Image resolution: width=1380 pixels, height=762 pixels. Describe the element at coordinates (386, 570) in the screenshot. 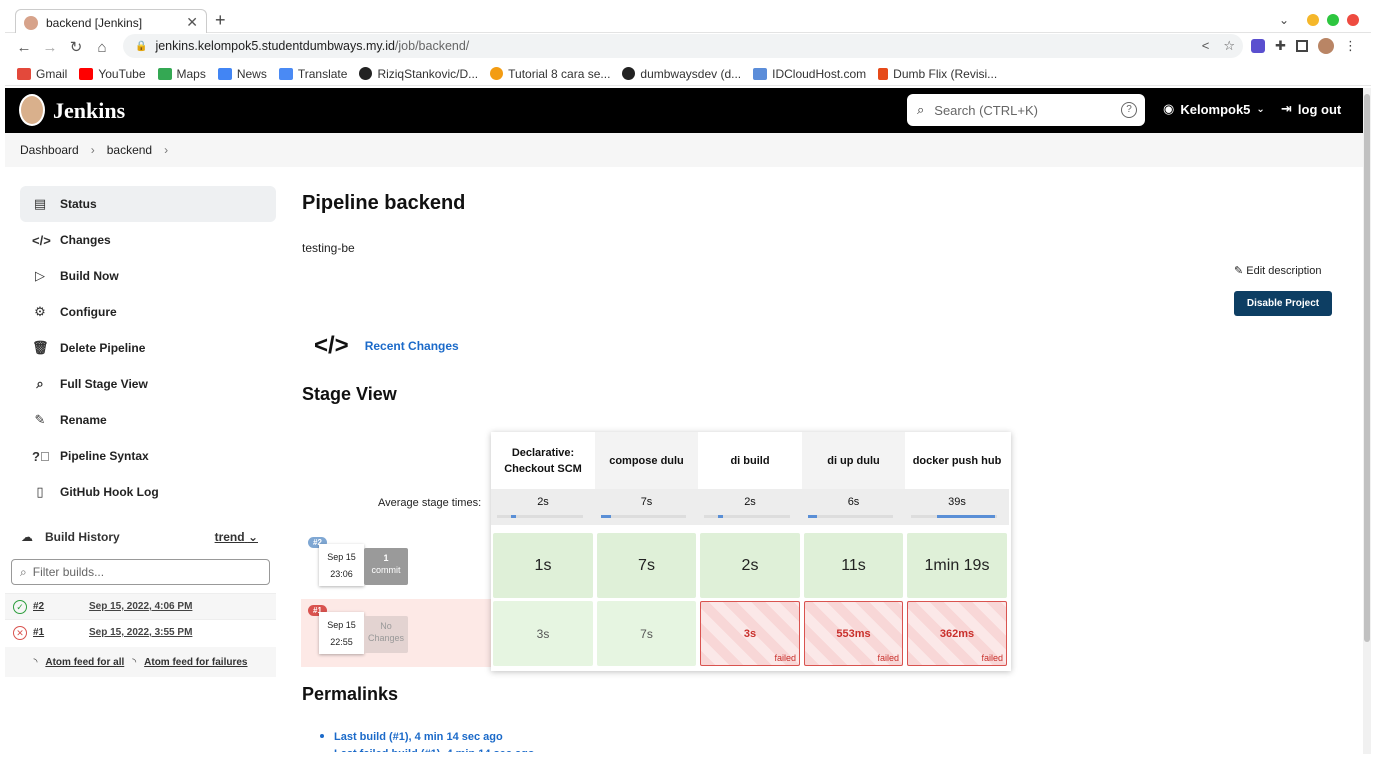

I see `commit-label: commit` at that location.